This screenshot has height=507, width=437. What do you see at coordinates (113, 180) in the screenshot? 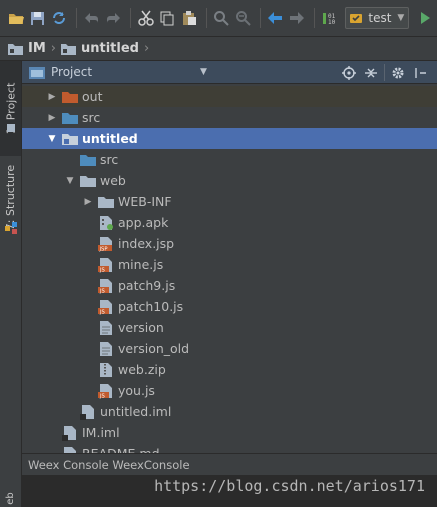
I see `tree-item-label: web` at bounding box center [113, 180].